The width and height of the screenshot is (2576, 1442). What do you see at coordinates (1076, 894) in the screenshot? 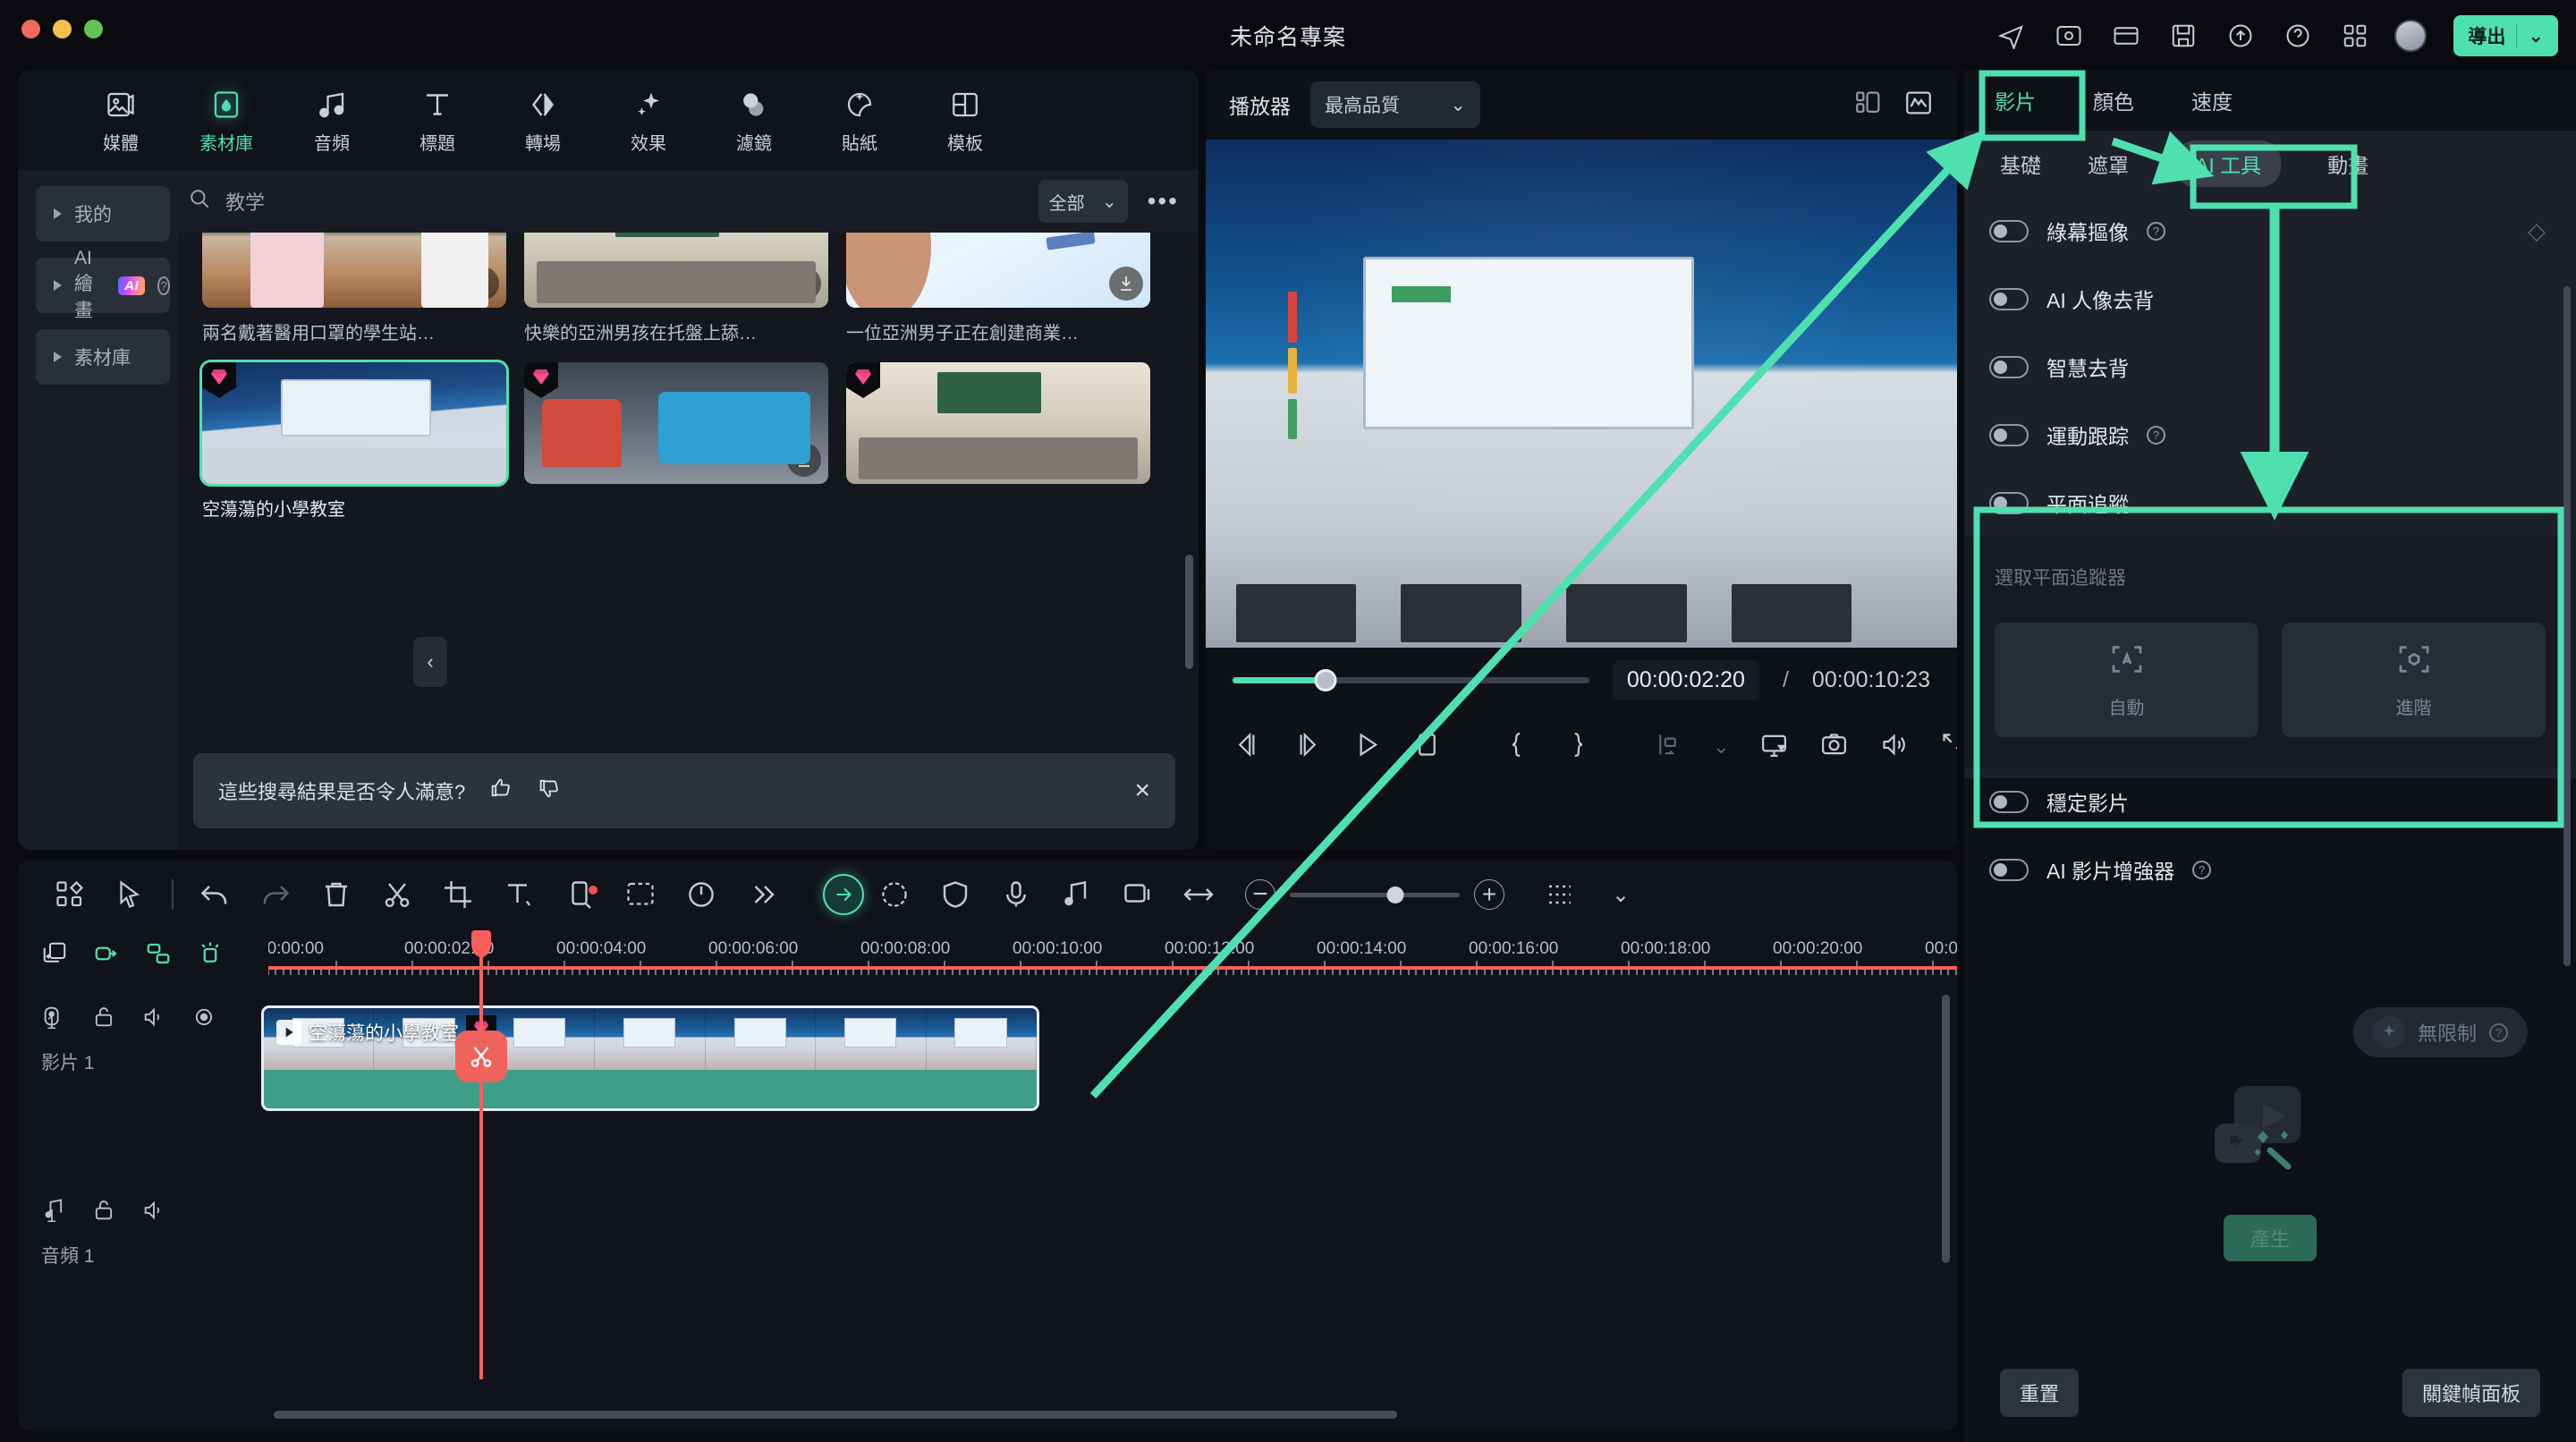
I see `audio-detach-icon` at bounding box center [1076, 894].